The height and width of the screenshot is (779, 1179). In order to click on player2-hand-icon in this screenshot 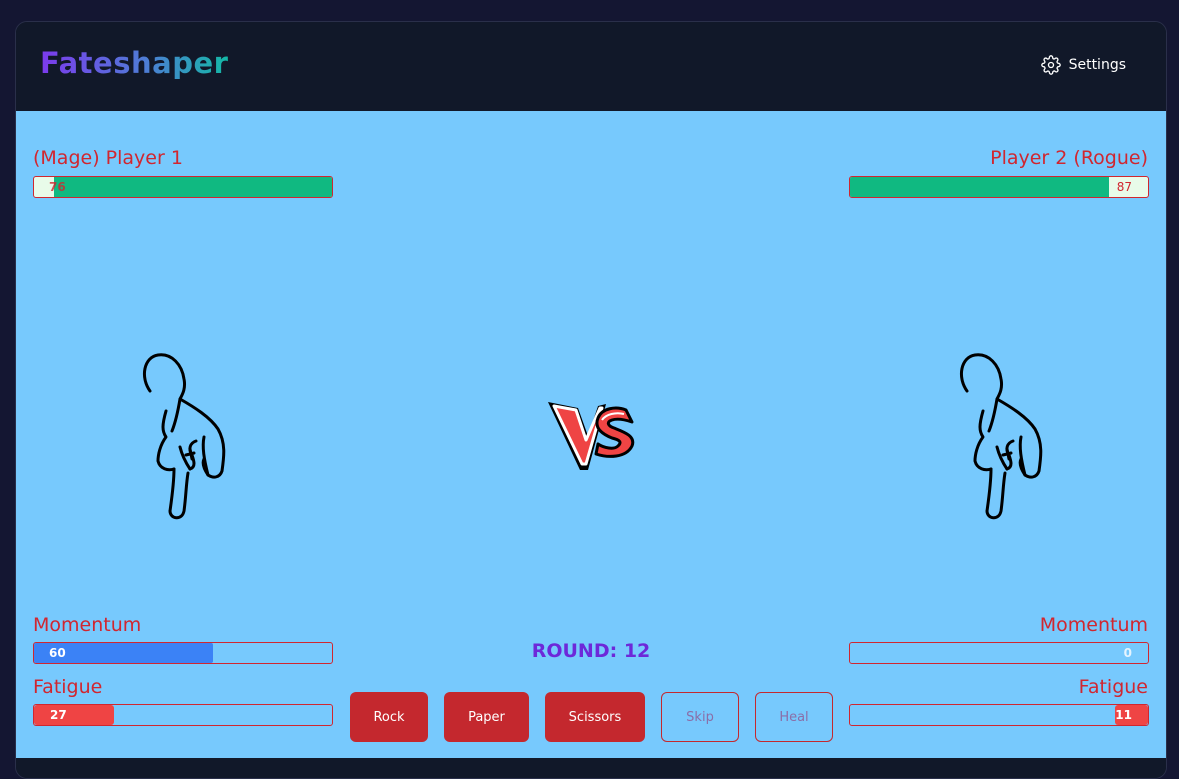, I will do `click(1001, 436)`.